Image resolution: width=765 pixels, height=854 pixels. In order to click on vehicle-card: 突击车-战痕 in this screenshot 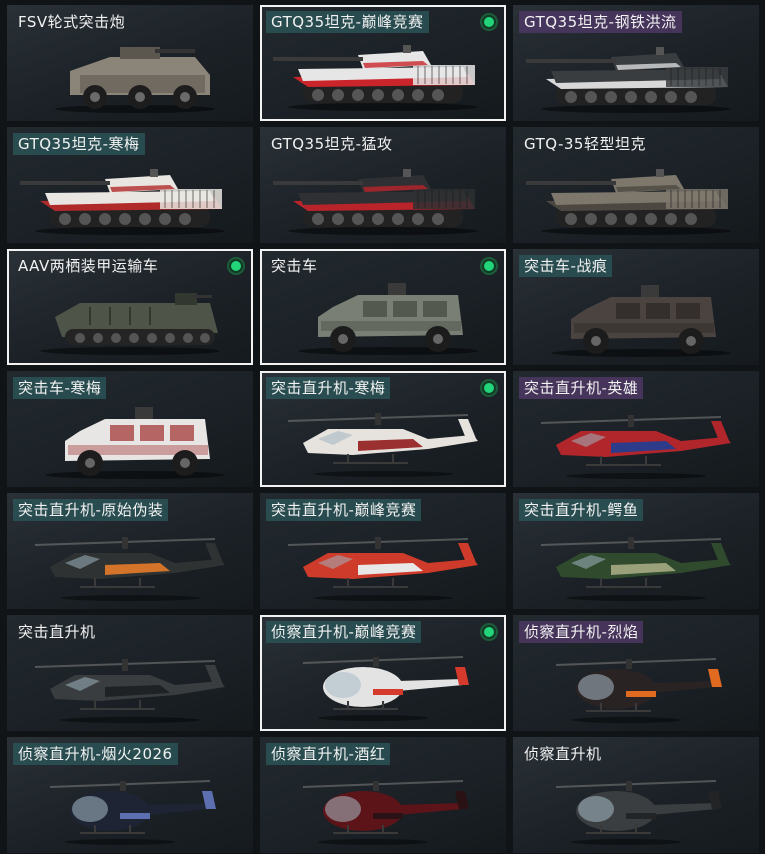, I will do `click(636, 307)`.